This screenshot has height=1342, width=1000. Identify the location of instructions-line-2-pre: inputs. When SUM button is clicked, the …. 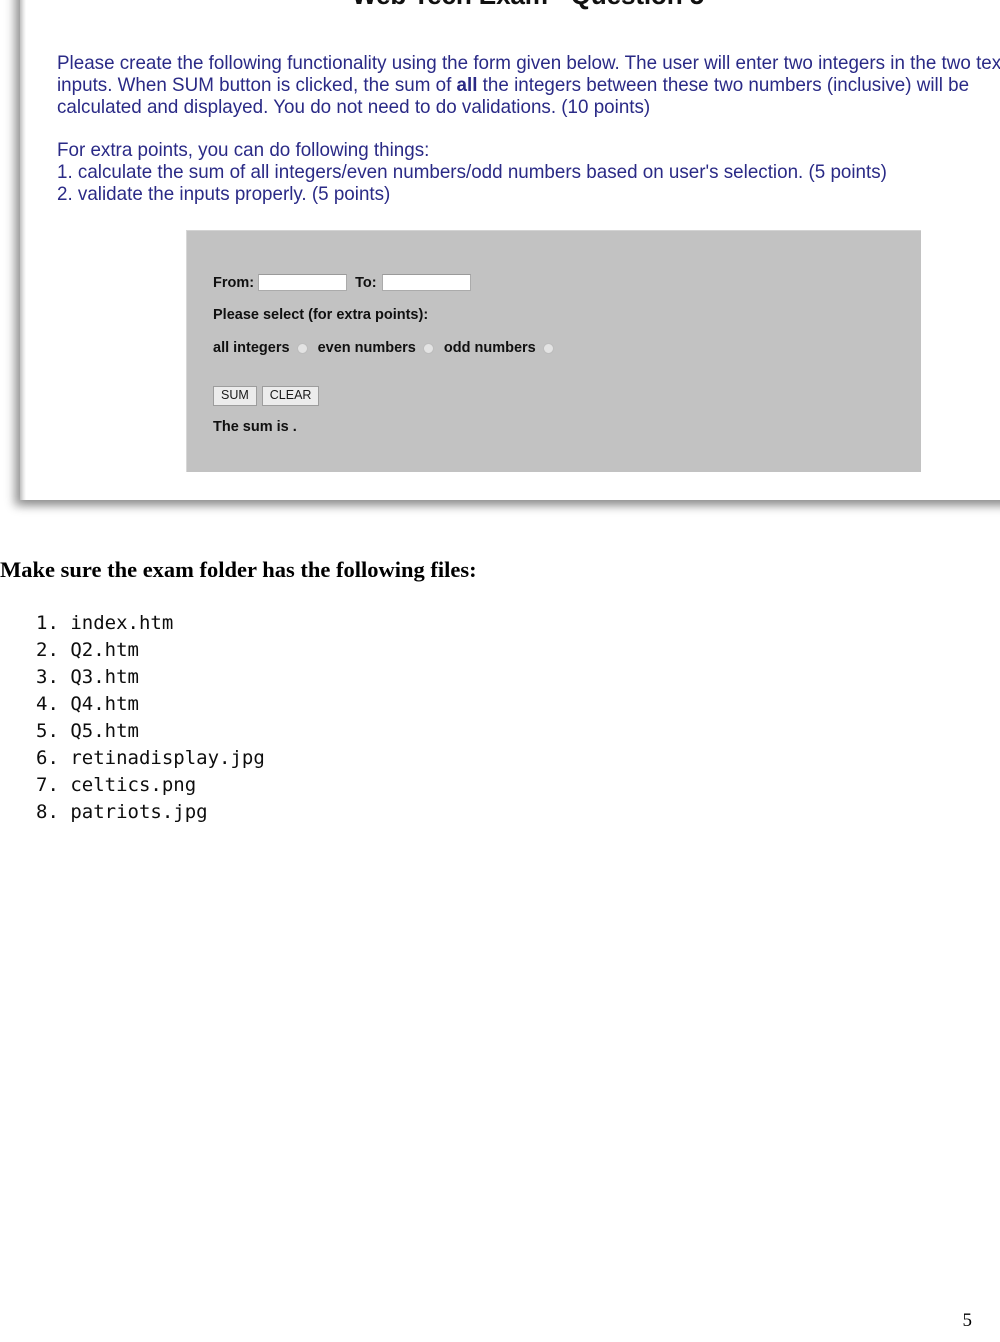
(257, 85).